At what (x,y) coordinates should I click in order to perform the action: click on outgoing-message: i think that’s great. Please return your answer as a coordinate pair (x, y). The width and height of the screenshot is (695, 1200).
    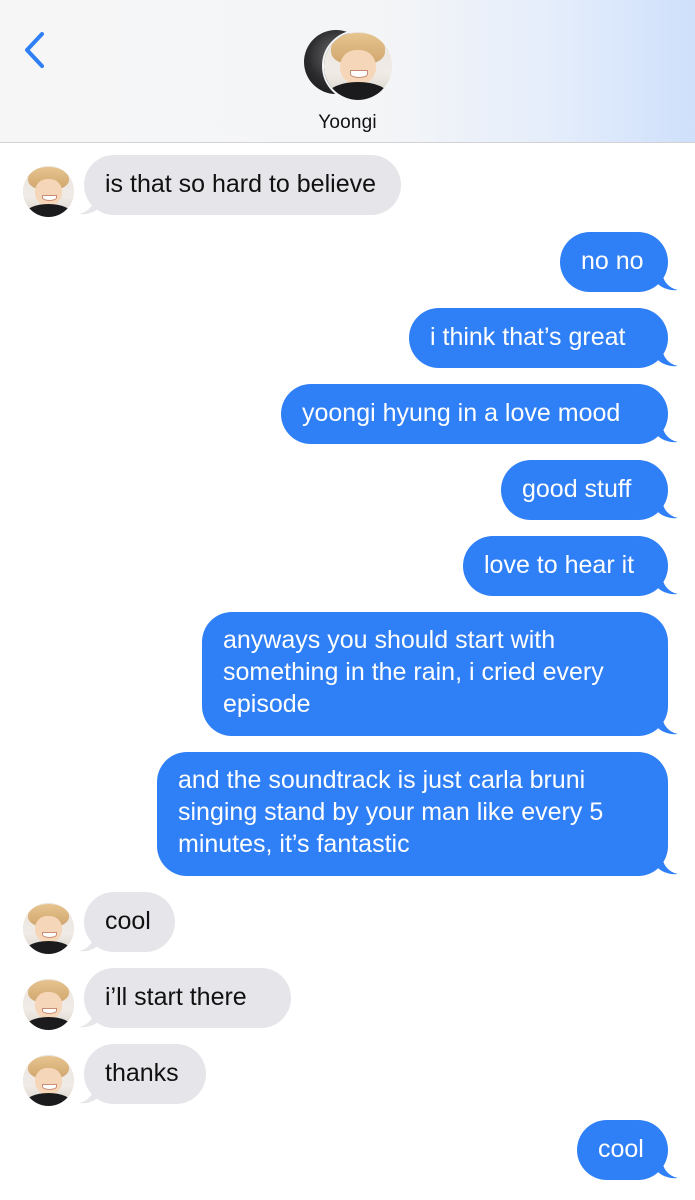
    Looking at the image, I should click on (538, 338).